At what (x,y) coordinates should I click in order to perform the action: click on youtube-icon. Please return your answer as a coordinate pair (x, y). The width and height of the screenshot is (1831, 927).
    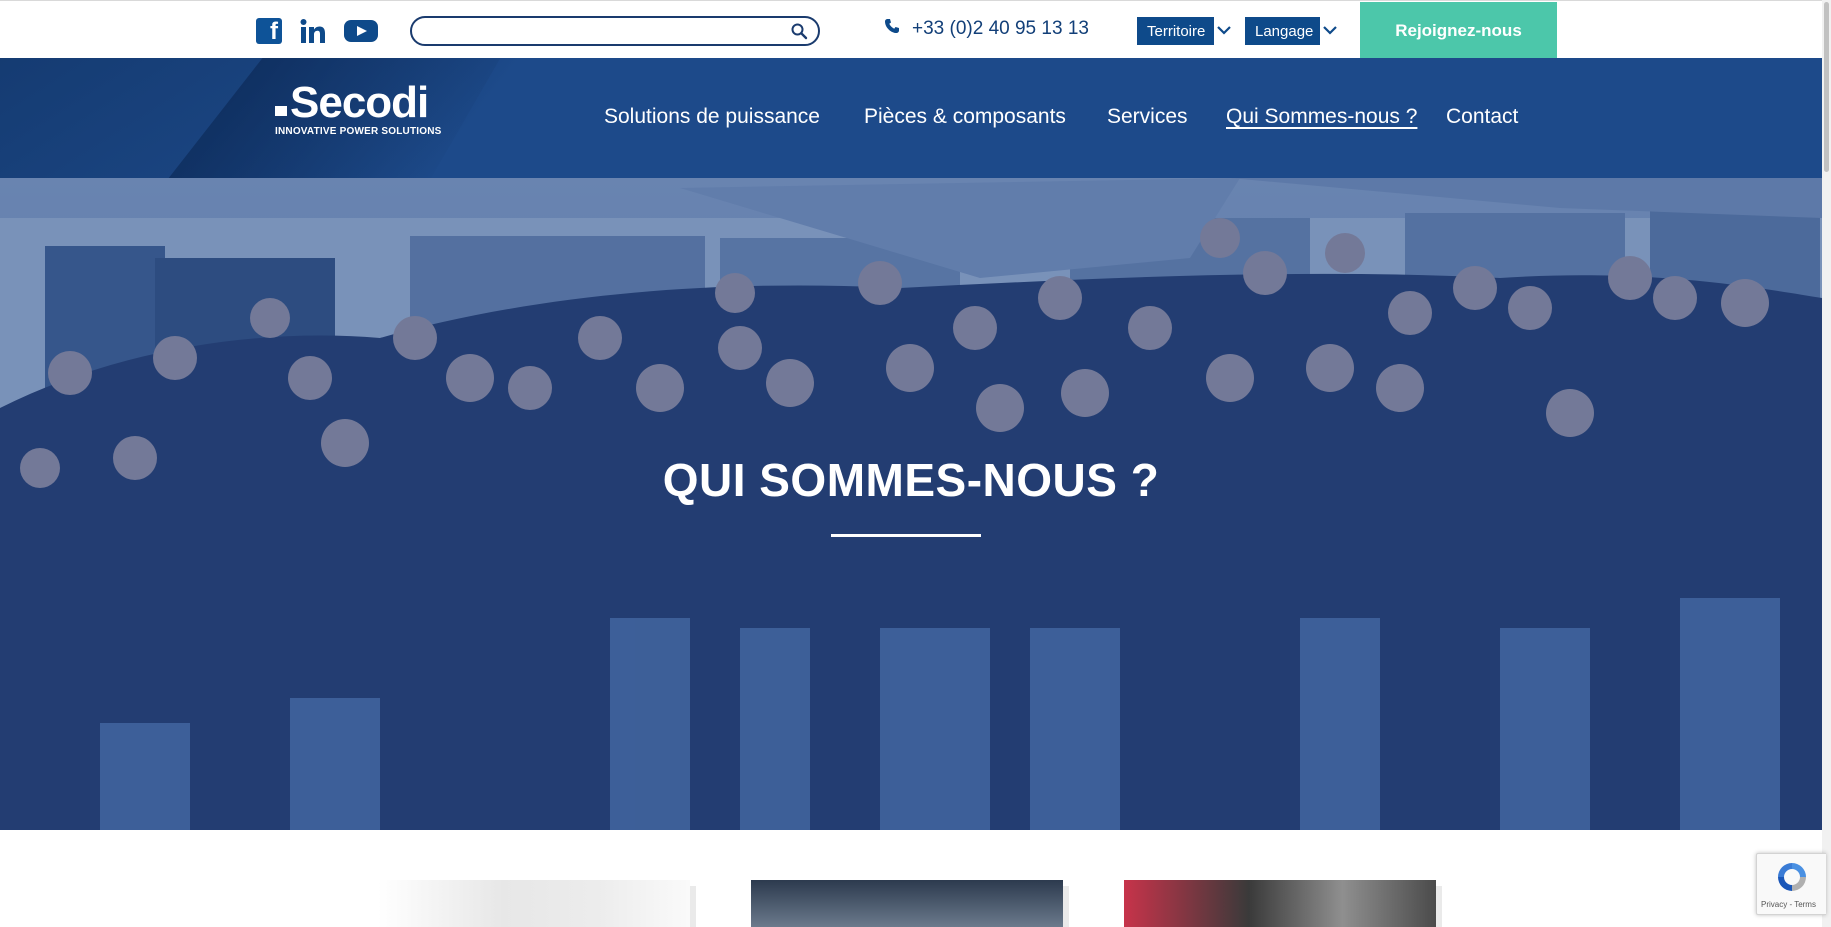
    Looking at the image, I should click on (361, 31).